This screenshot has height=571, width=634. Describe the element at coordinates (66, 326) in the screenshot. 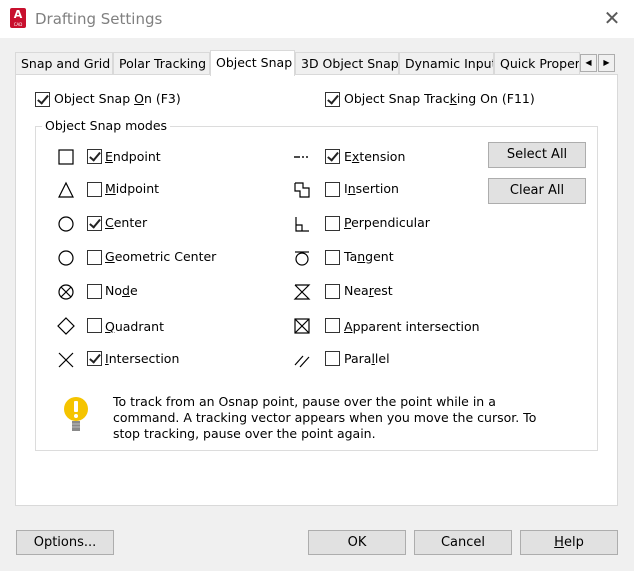

I see `diamond-marker-icon` at that location.